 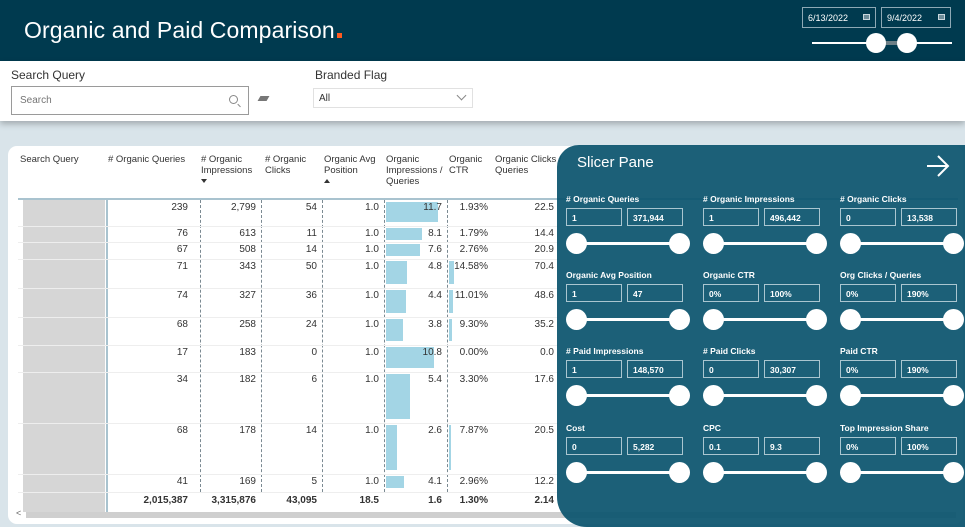 I want to click on column-header: Organic Clicks / Queries, so click(x=530, y=165).